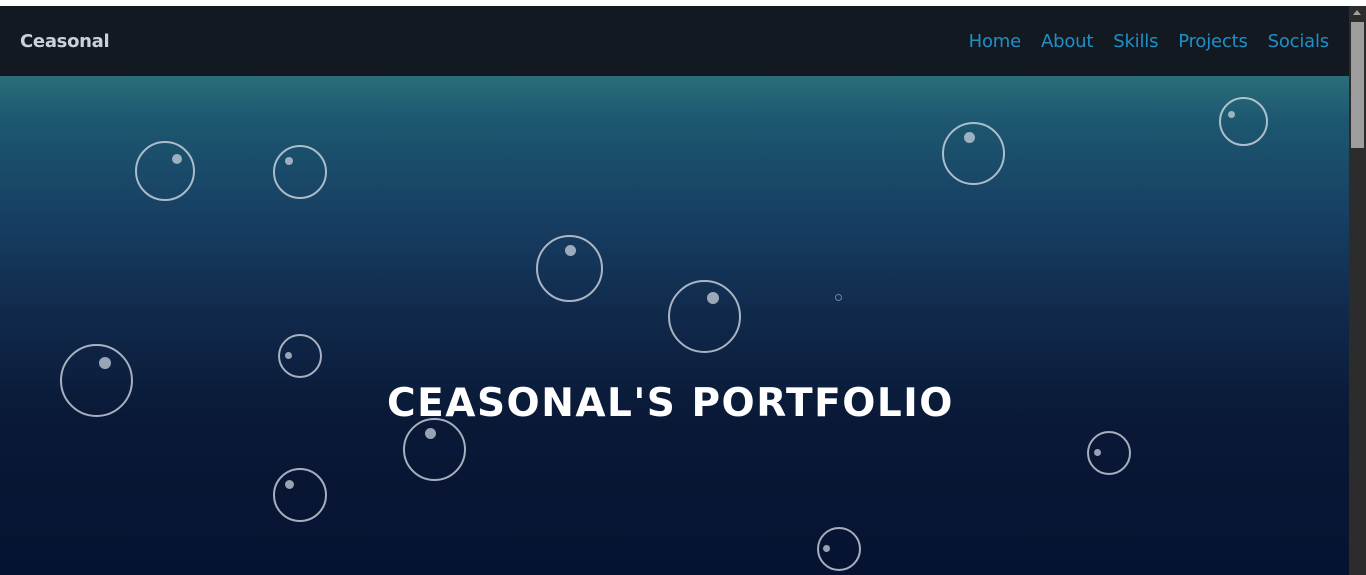 Image resolution: width=1366 pixels, height=575 pixels. Describe the element at coordinates (1067, 41) in the screenshot. I see `nav-link-about: About` at that location.